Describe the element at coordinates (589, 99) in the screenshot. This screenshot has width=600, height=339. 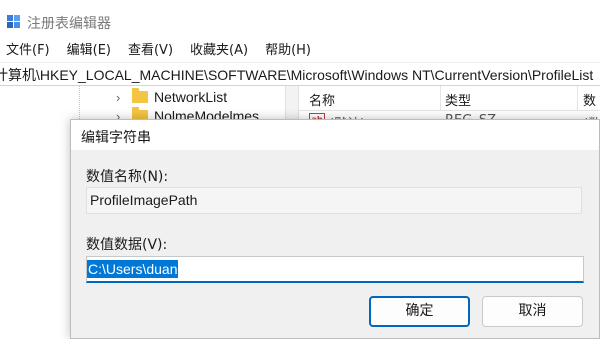
I see `column-header-data: 数` at that location.